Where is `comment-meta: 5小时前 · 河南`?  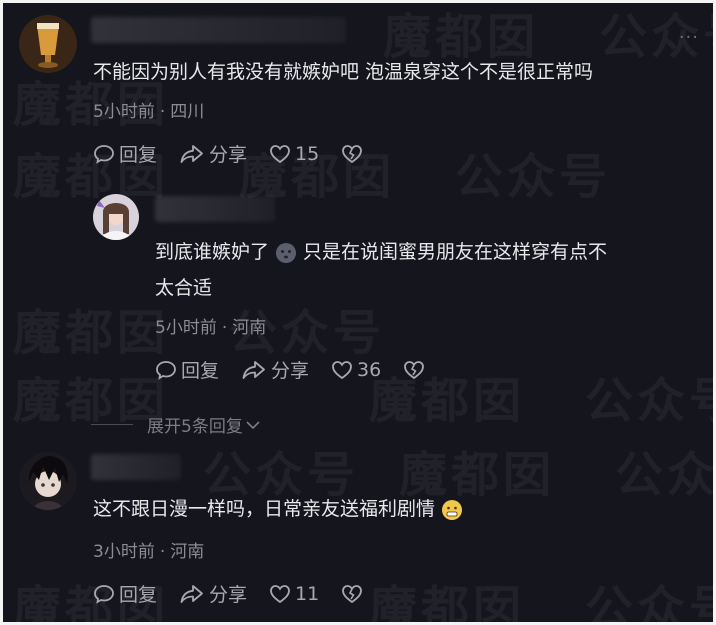 comment-meta: 5小时前 · 河南 is located at coordinates (211, 328).